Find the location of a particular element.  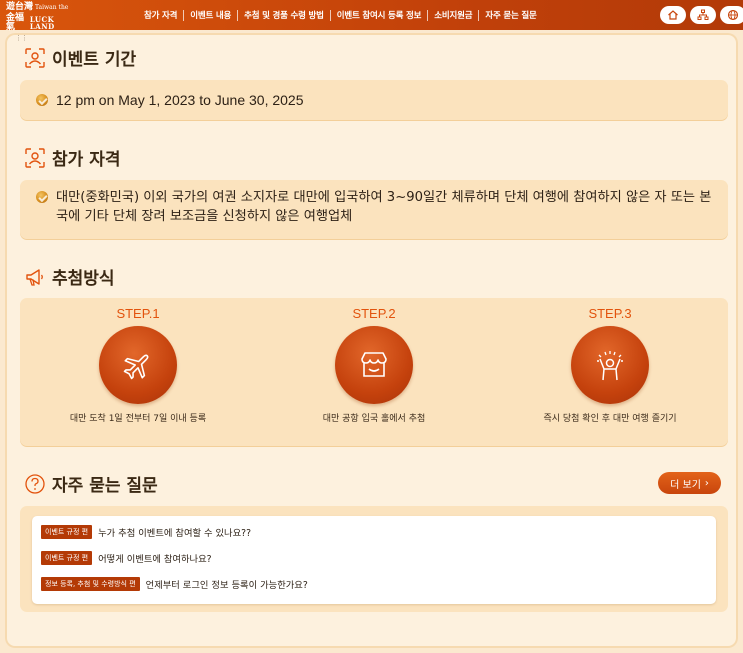

chevron-right-icon: › is located at coordinates (706, 483).